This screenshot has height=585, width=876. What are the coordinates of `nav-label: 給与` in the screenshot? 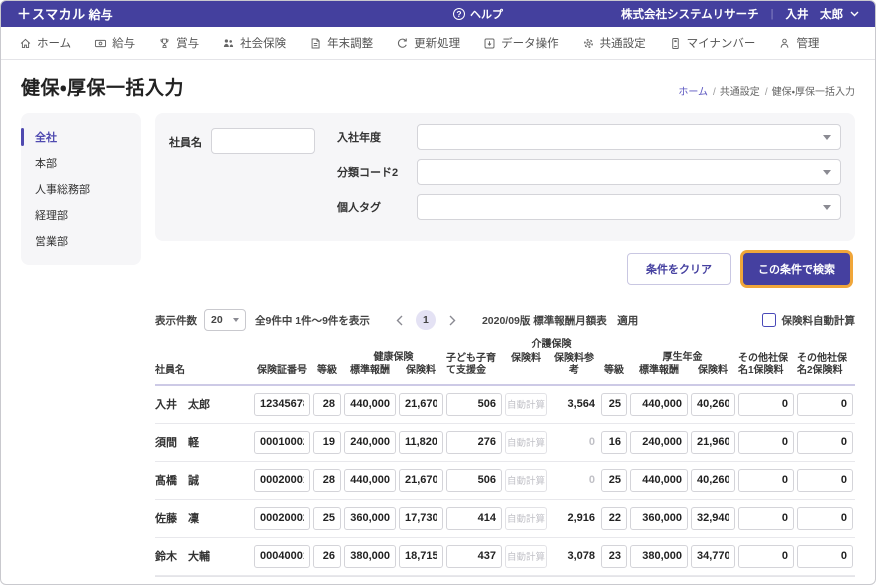 It's located at (124, 44).